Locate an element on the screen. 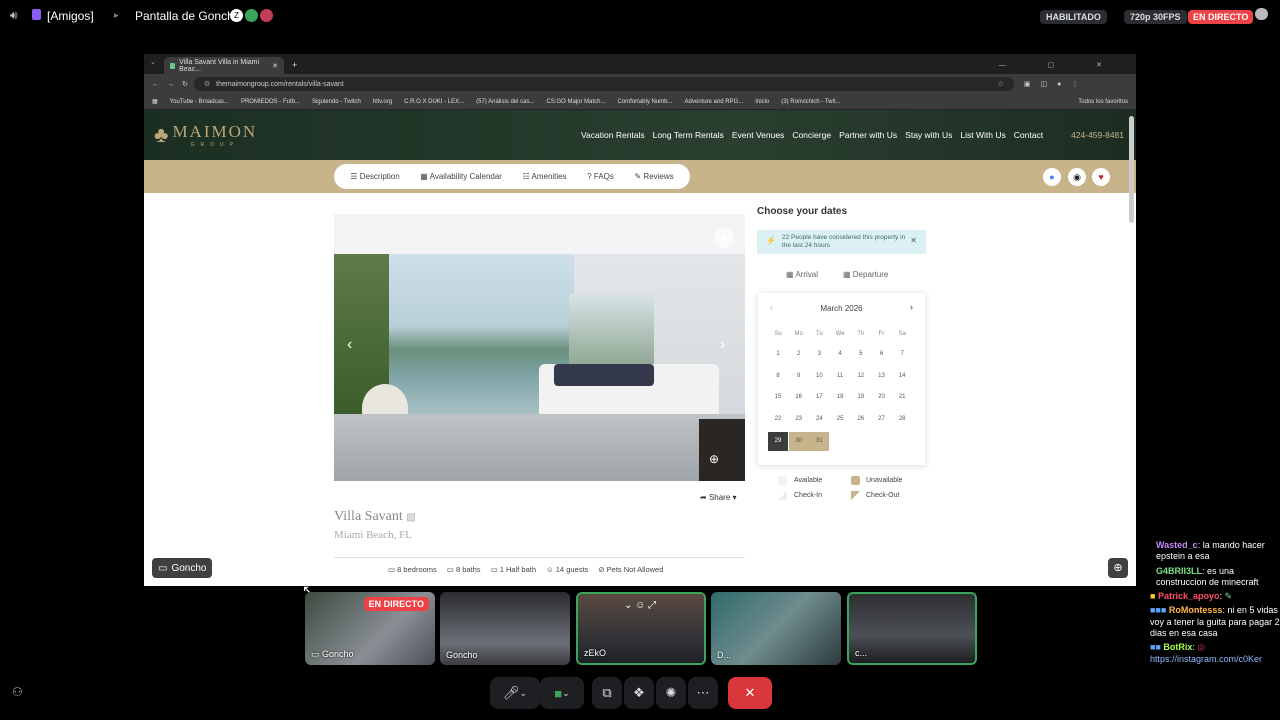  bookmark-9: Inicio is located at coordinates (762, 102).